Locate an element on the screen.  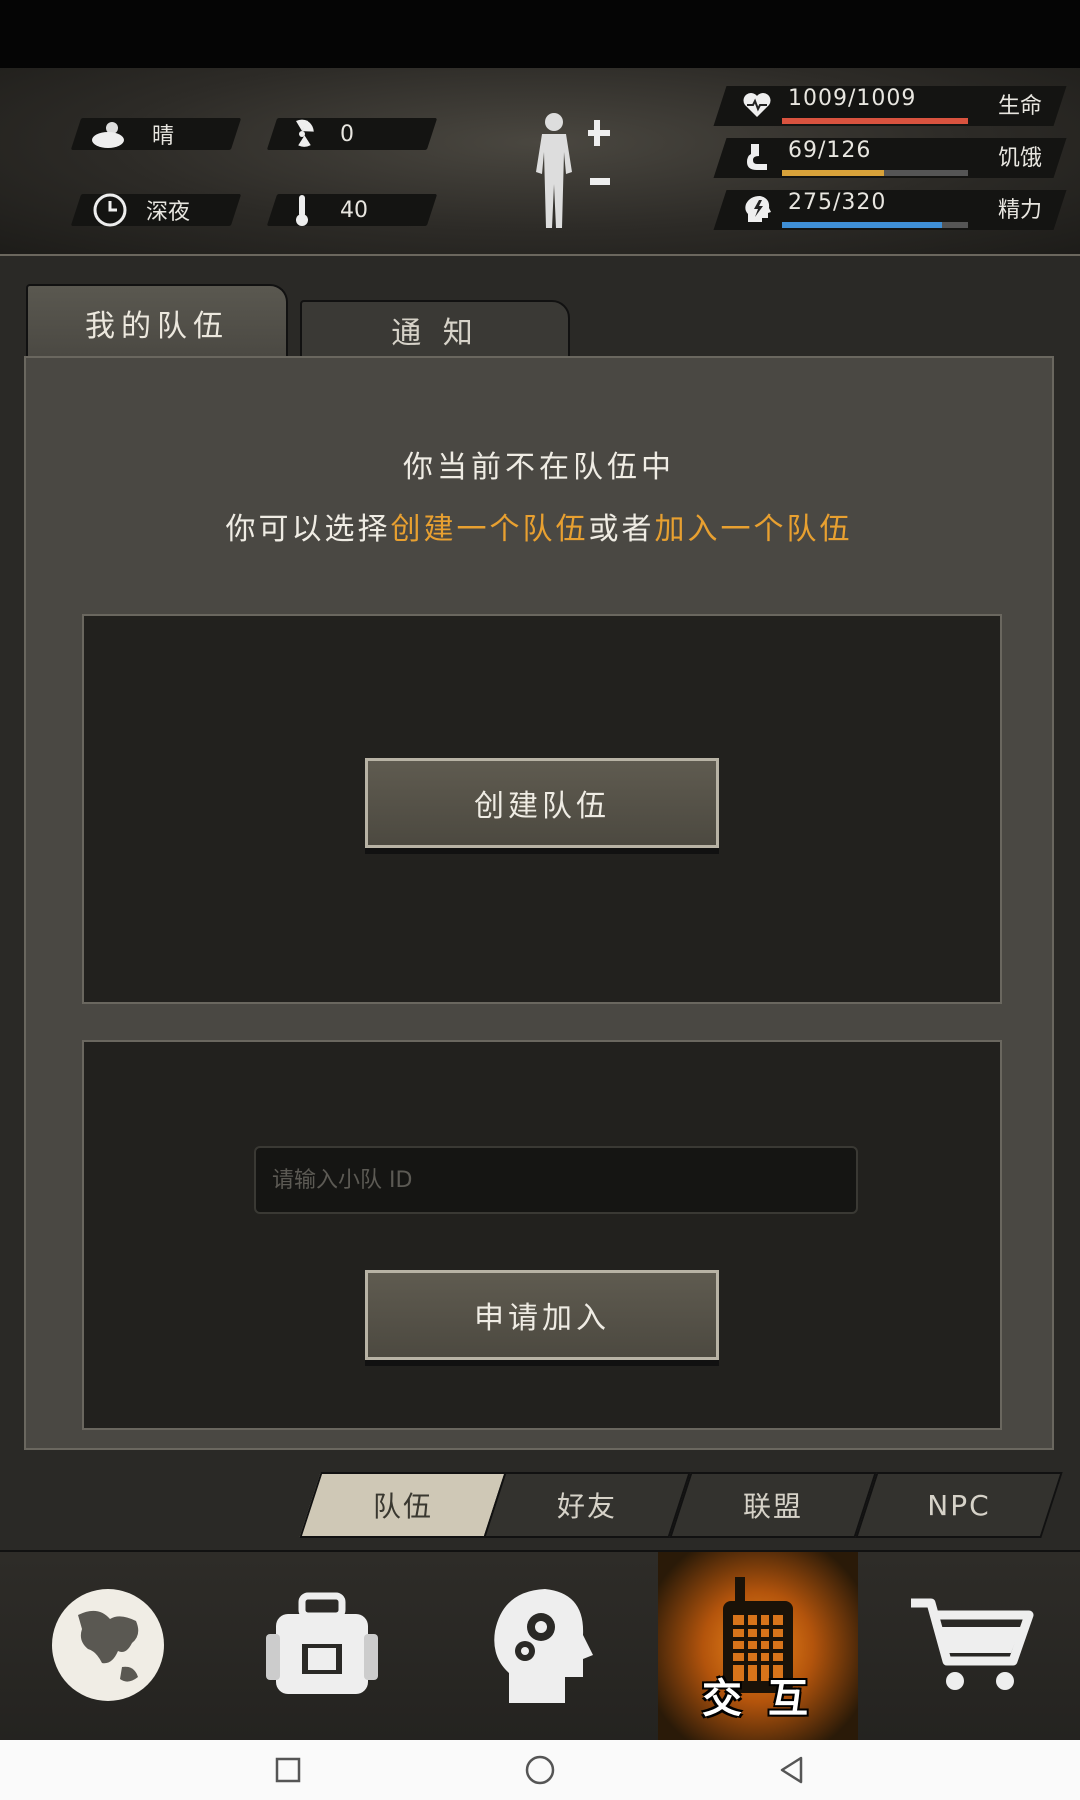
social-subtabs: 队伍 好友 联盟 NPC is located at coordinates (681, 1508).